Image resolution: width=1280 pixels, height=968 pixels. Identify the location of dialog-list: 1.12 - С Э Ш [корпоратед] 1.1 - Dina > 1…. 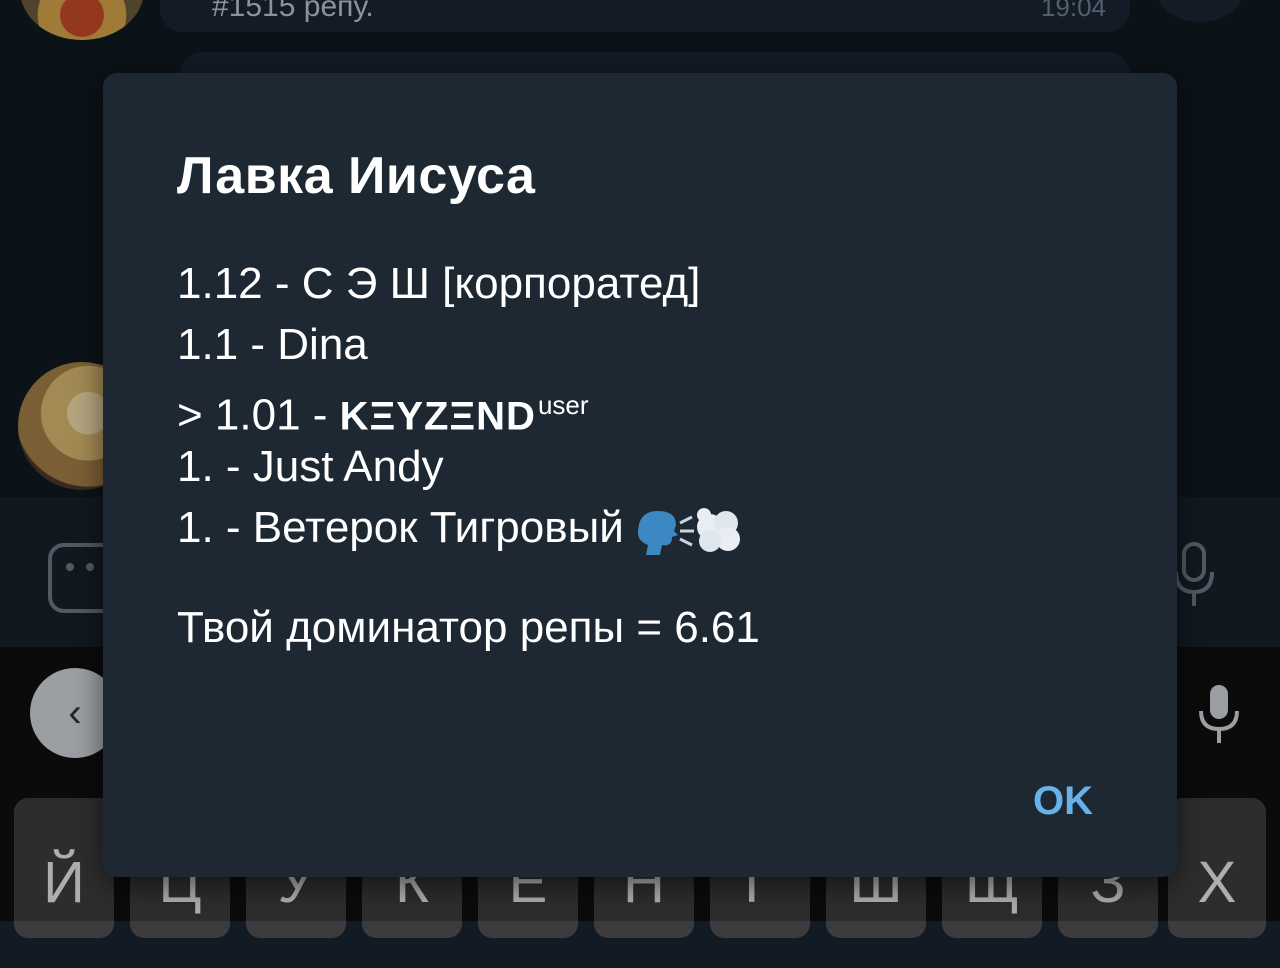
(460, 405).